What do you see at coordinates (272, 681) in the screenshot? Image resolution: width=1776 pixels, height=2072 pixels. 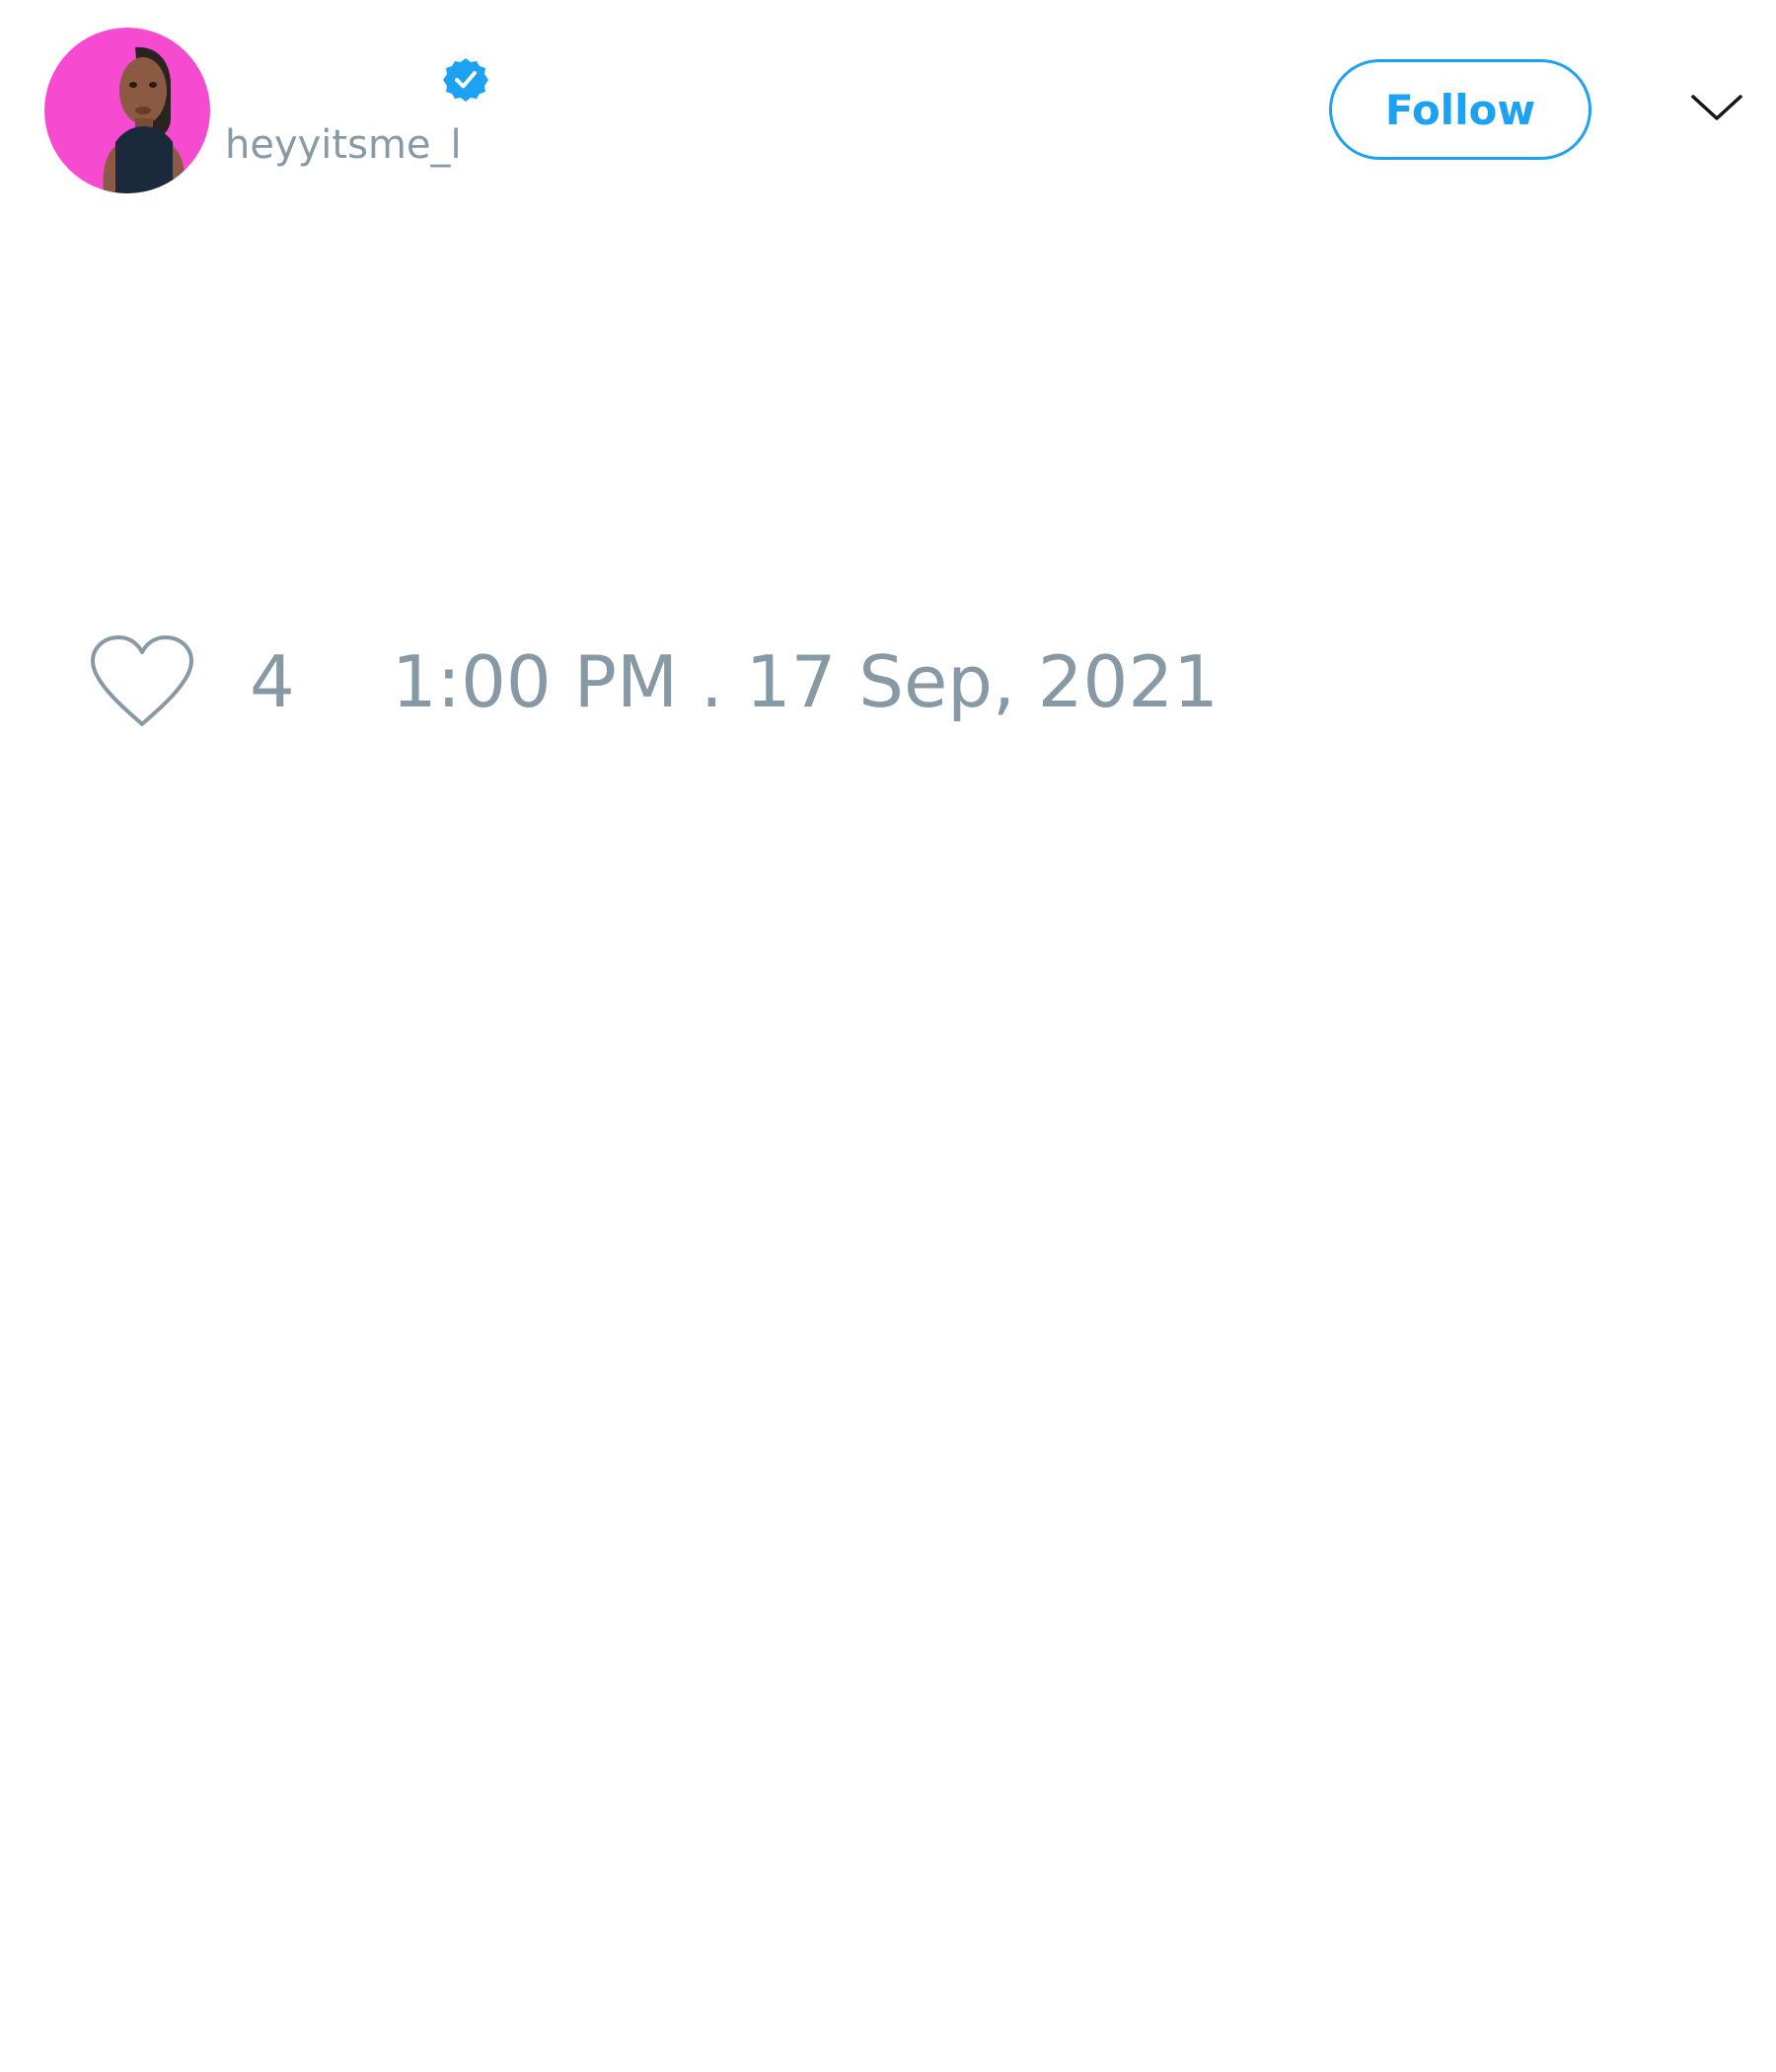 I see `like-count: 4` at bounding box center [272, 681].